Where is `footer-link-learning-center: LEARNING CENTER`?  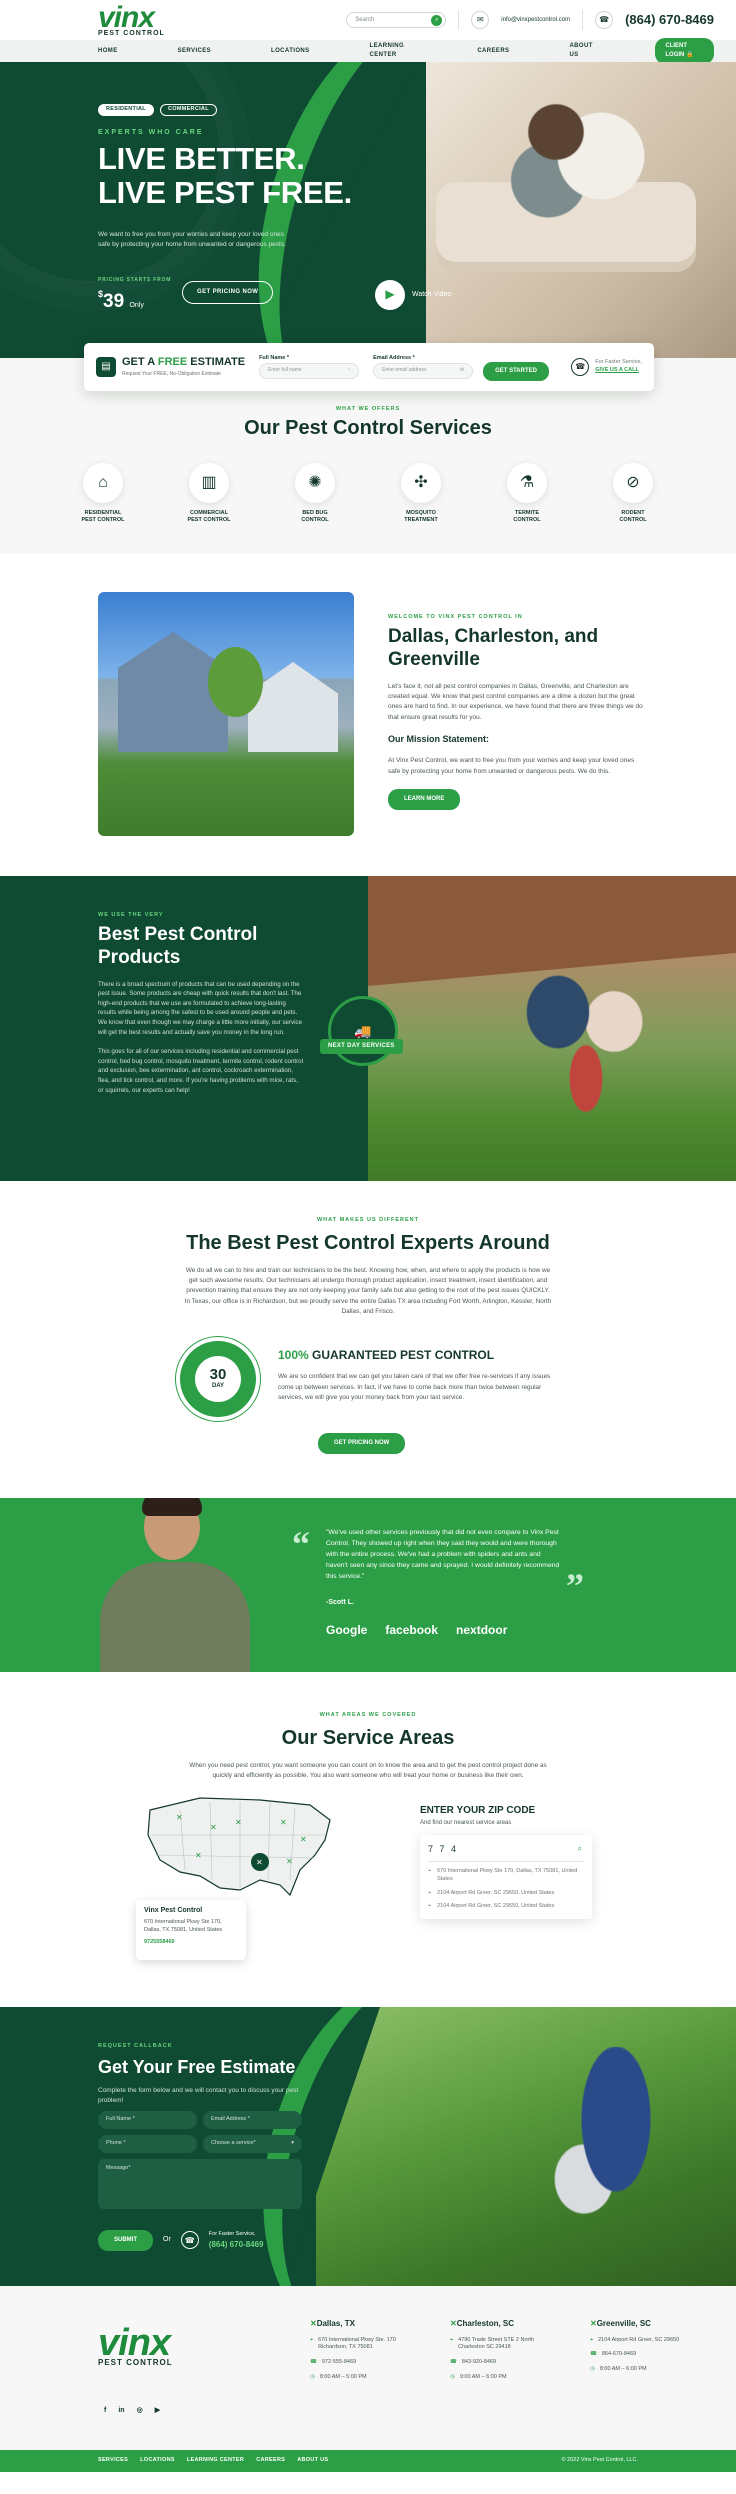 footer-link-learning-center: LEARNING CENTER is located at coordinates (215, 2461).